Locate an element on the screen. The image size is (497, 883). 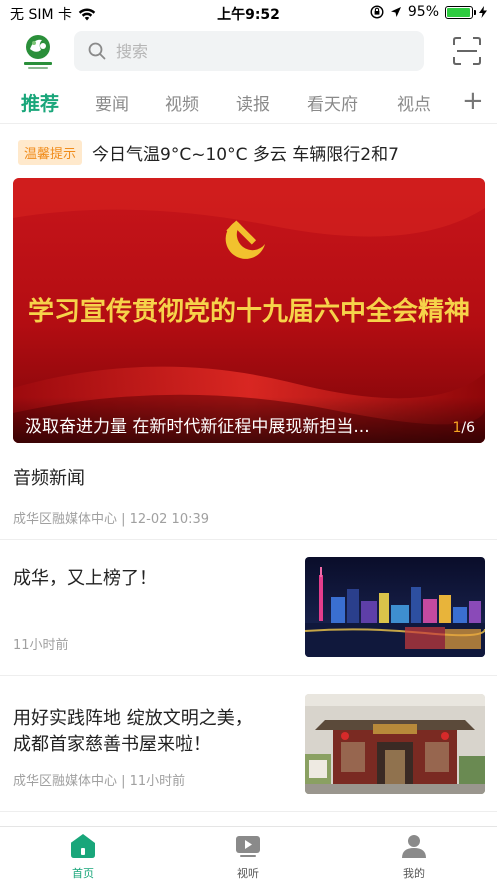
nav-home: 首页 is located at coordinates (83, 857).